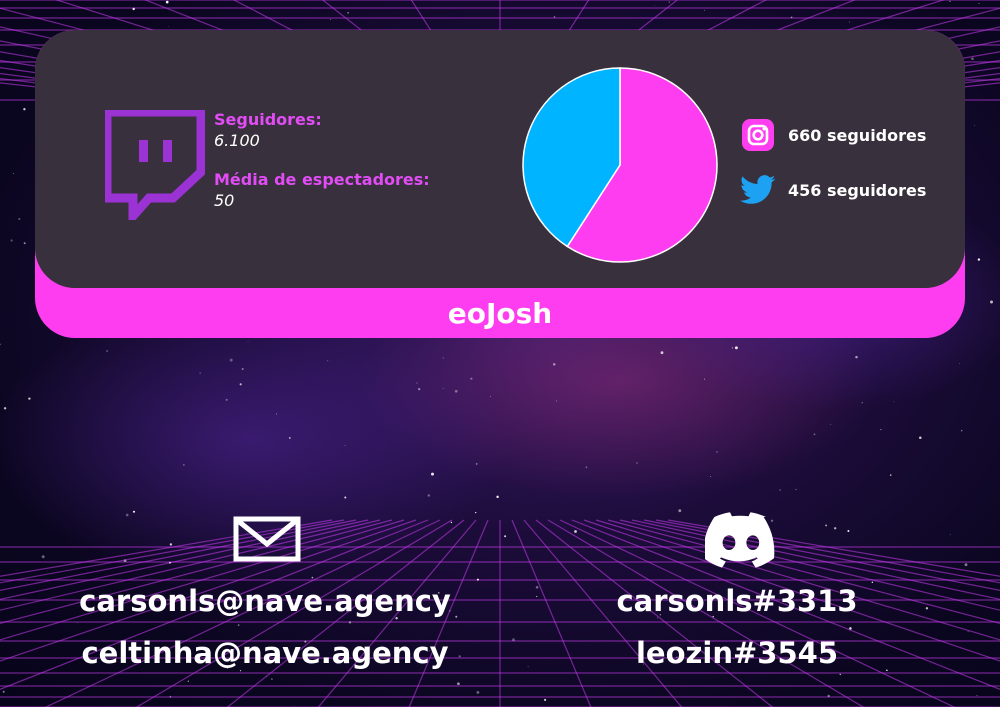 Image resolution: width=1000 pixels, height=707 pixels. Describe the element at coordinates (265, 601) in the screenshot. I see `email-contact-1: carsonls@nave.agency` at that location.